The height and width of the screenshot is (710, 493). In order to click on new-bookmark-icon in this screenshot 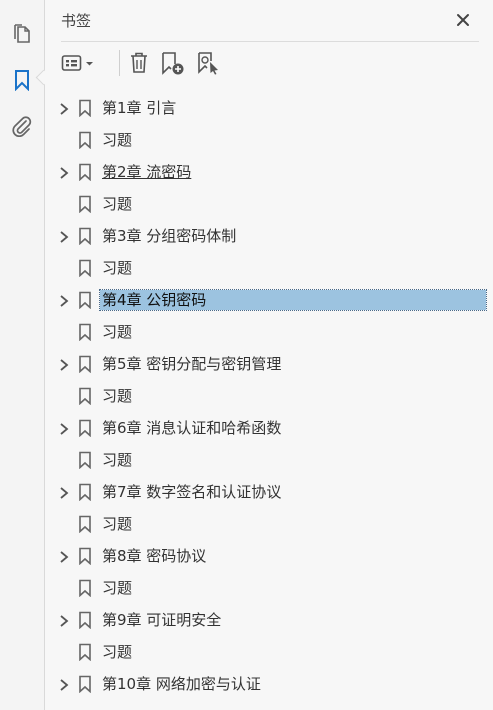, I will do `click(173, 63)`.